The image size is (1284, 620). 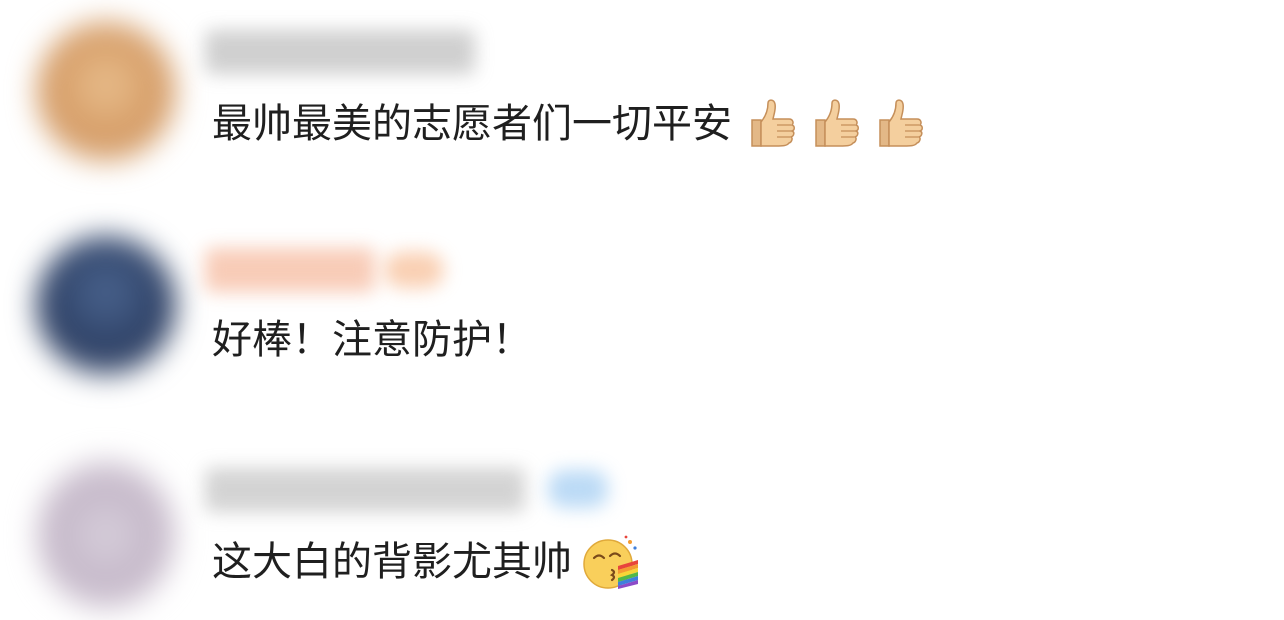 What do you see at coordinates (611, 562) in the screenshot?
I see `rainbow-kiss-face-icon` at bounding box center [611, 562].